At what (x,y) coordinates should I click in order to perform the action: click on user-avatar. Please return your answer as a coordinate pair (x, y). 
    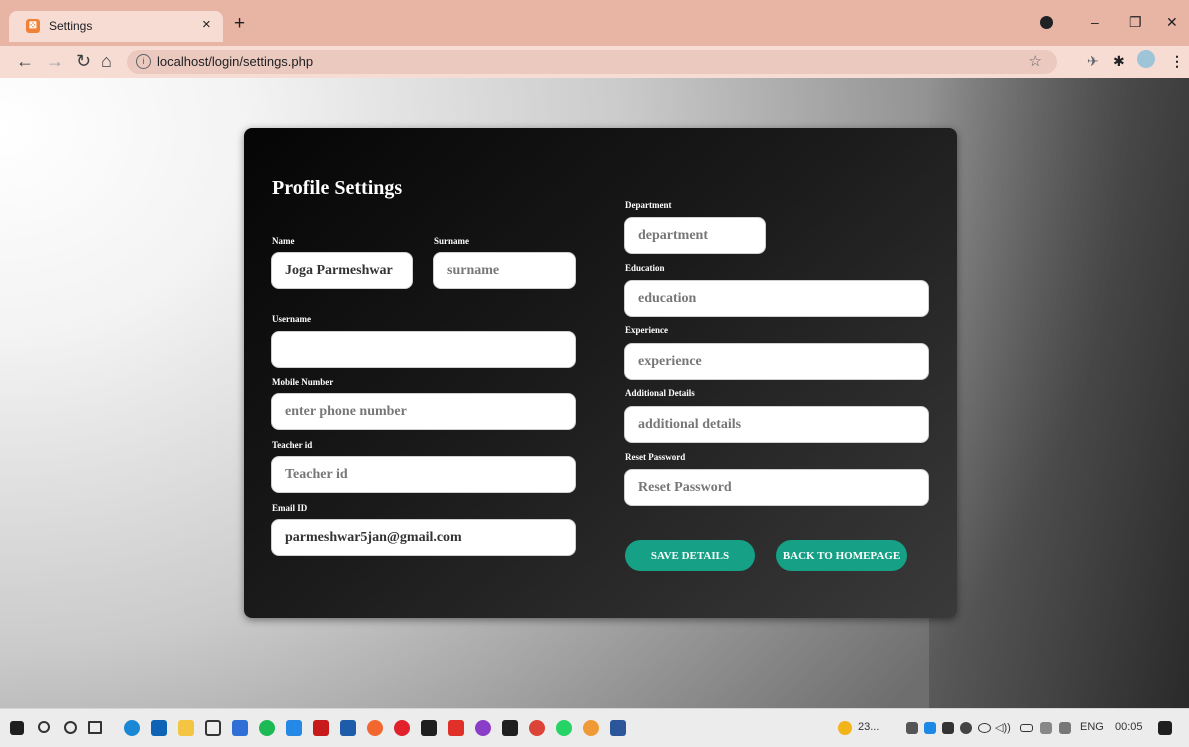
    Looking at the image, I should click on (1146, 59).